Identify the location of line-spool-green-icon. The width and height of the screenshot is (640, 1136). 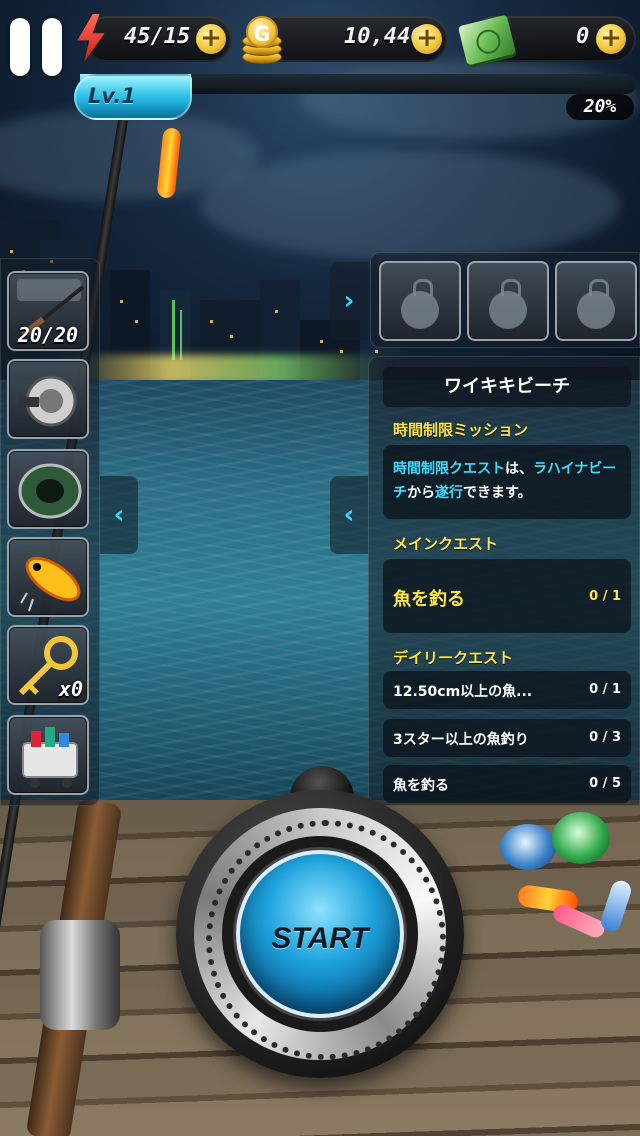
(581, 838).